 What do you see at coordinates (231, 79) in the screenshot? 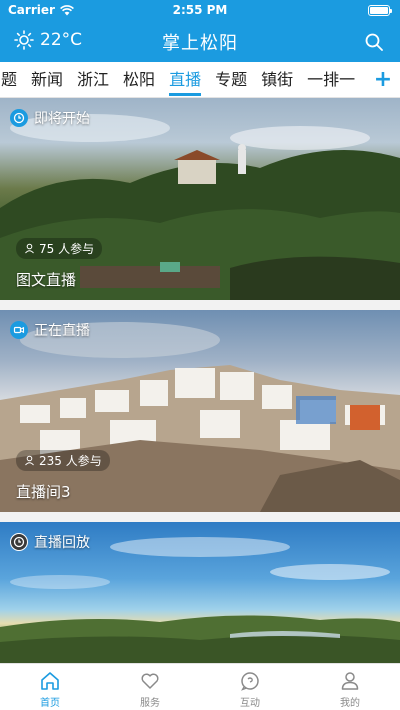
I see `tab-topics: 专题` at bounding box center [231, 79].